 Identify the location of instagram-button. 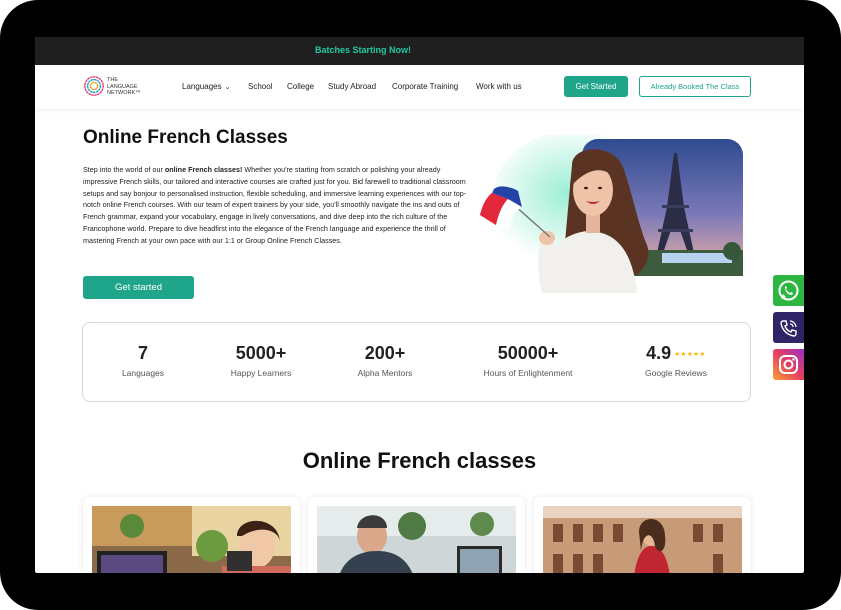
(788, 364).